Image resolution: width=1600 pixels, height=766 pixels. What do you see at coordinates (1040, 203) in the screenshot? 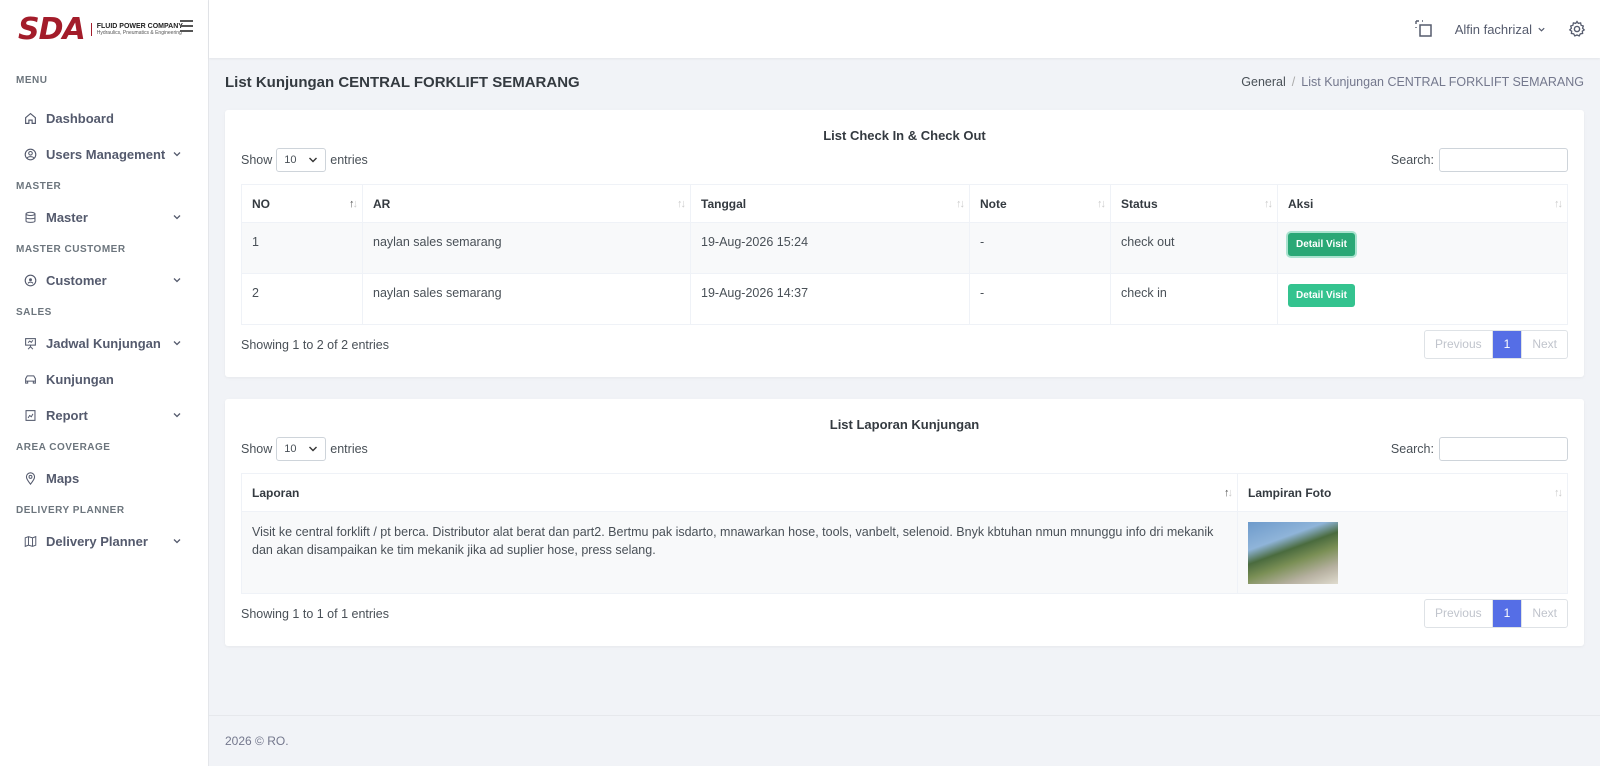
I see `column-header-note: Note ↑↓` at bounding box center [1040, 203].